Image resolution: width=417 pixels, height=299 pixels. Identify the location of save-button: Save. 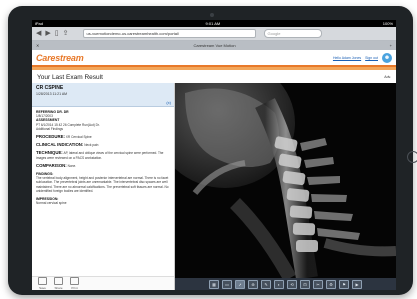
(42, 283).